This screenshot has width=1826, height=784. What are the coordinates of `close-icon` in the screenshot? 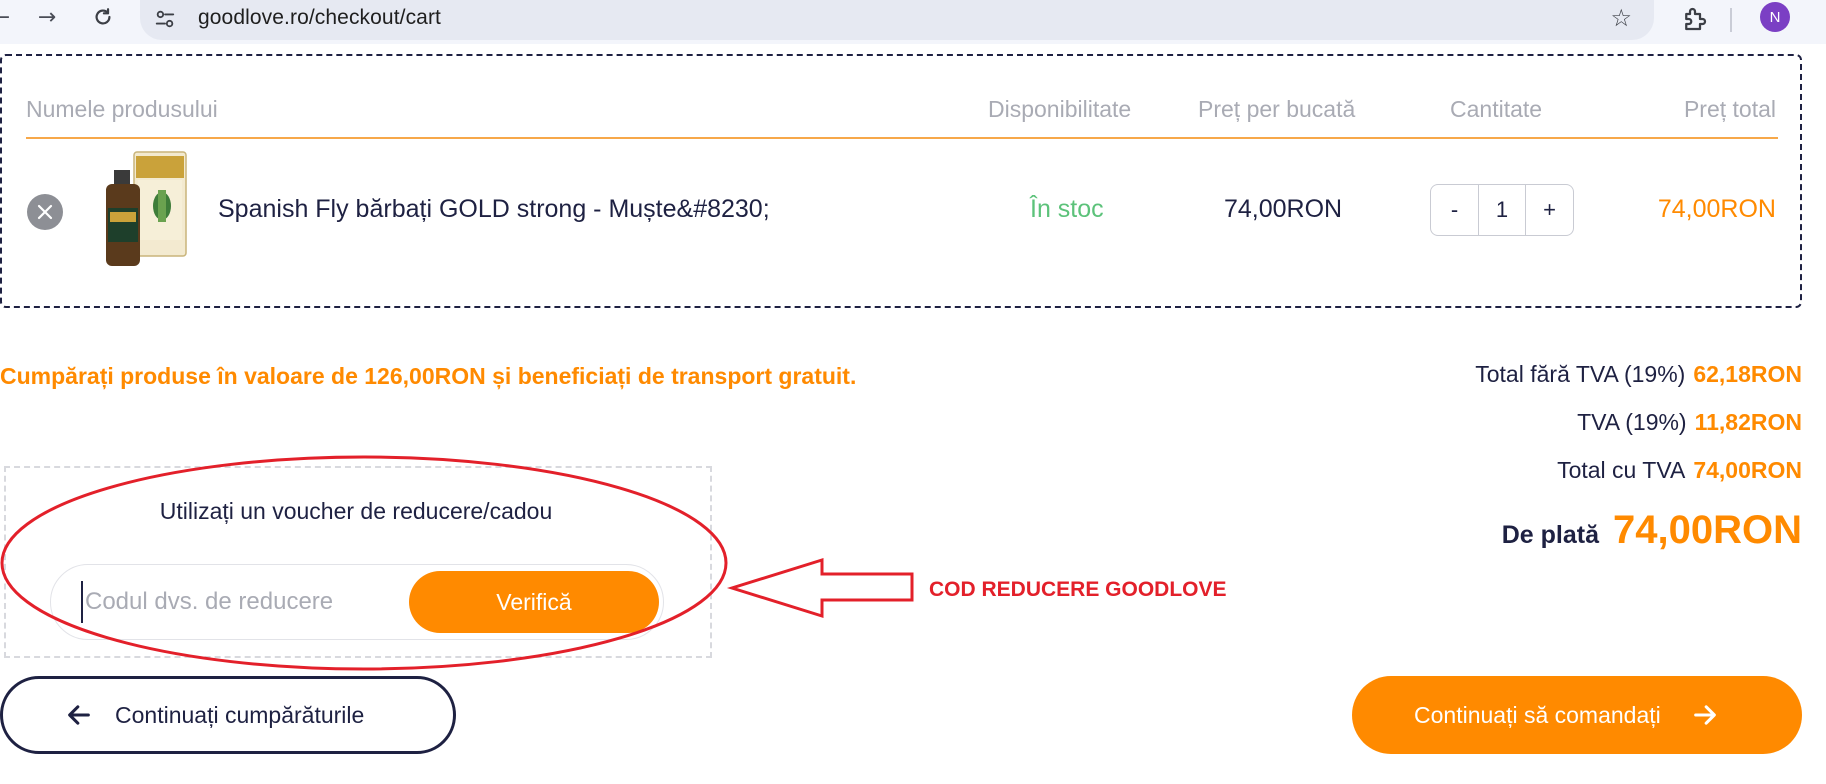 It's located at (45, 212).